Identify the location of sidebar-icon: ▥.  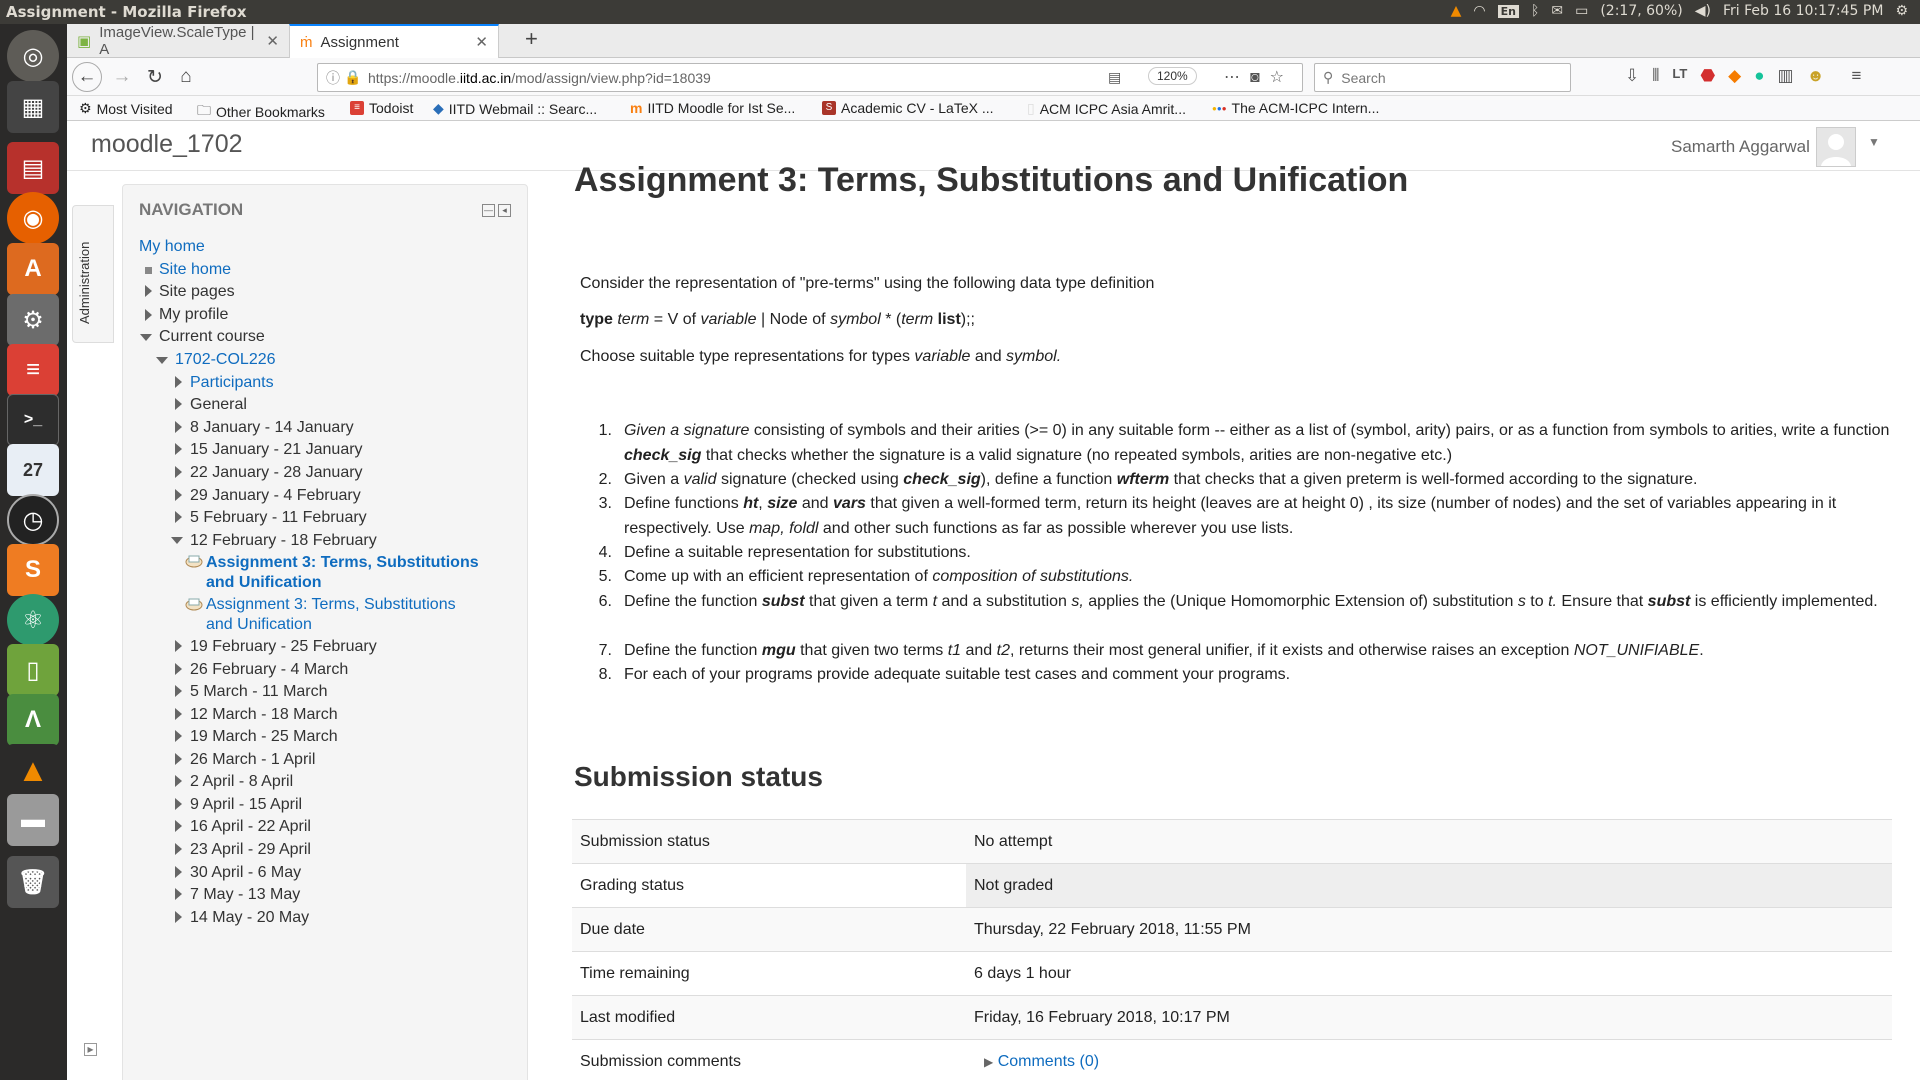
(1786, 76).